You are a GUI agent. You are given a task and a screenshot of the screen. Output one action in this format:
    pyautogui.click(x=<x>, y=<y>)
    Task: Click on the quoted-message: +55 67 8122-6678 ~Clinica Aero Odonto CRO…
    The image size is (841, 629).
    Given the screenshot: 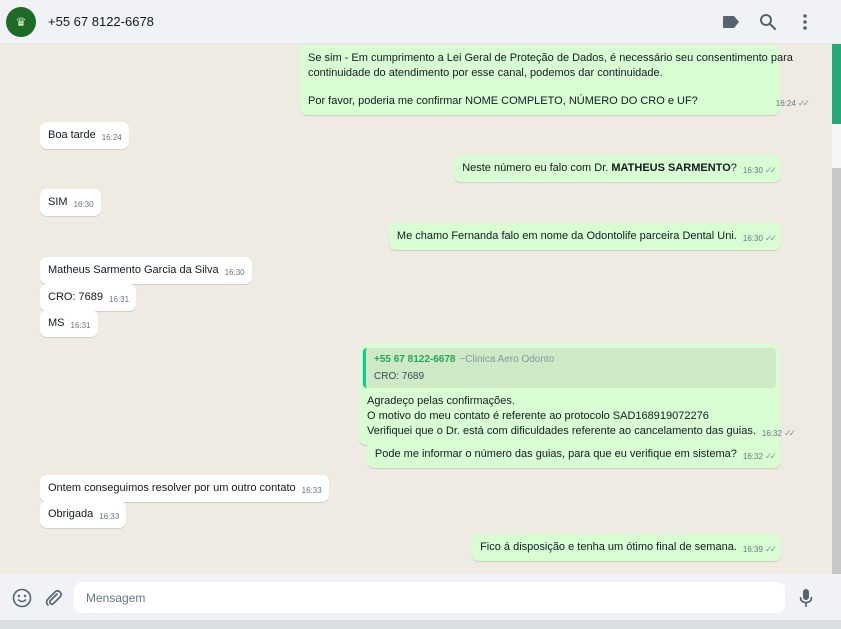 What is the action you would take?
    pyautogui.click(x=569, y=368)
    